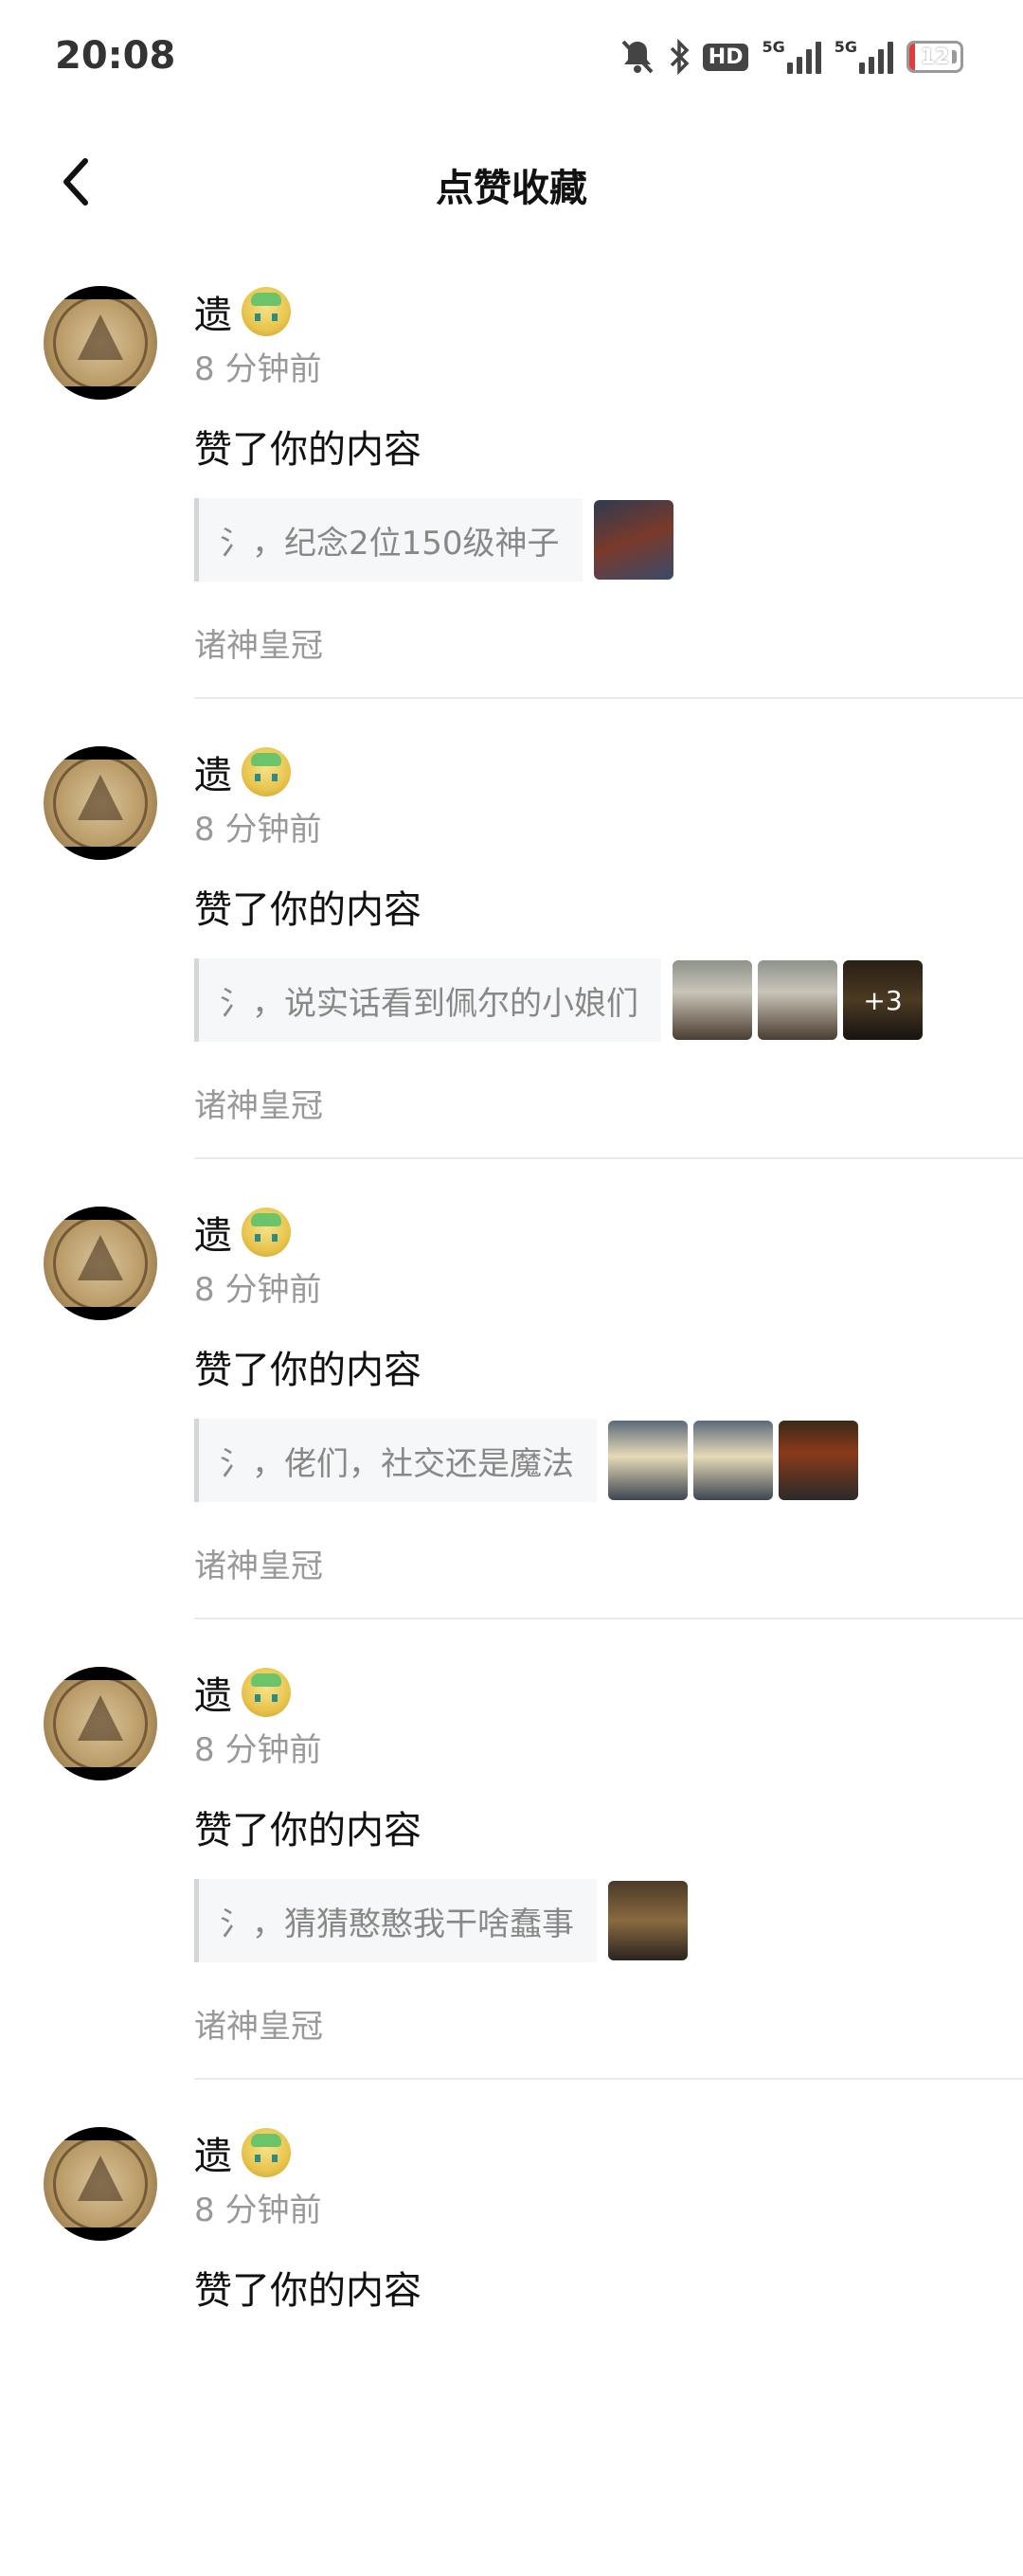  I want to click on bluetooth-icon, so click(679, 57).